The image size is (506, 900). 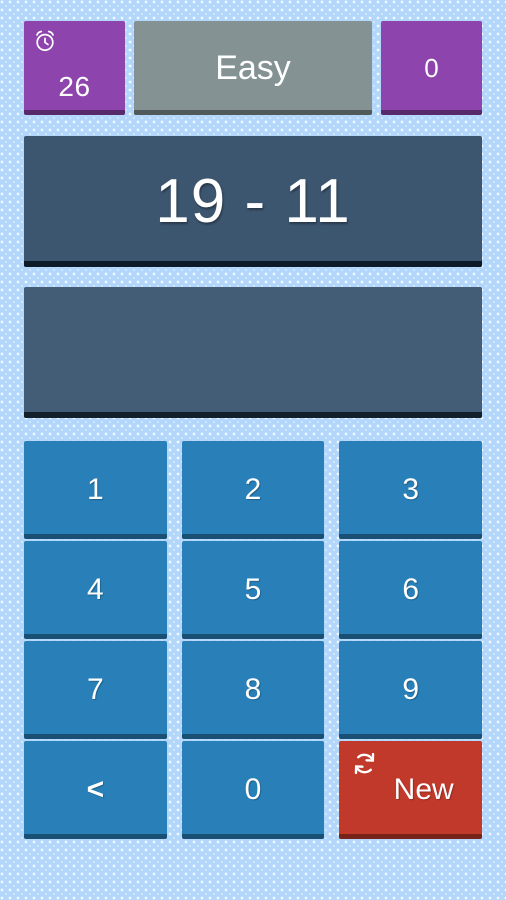 I want to click on key-new-game: New, so click(x=410, y=790).